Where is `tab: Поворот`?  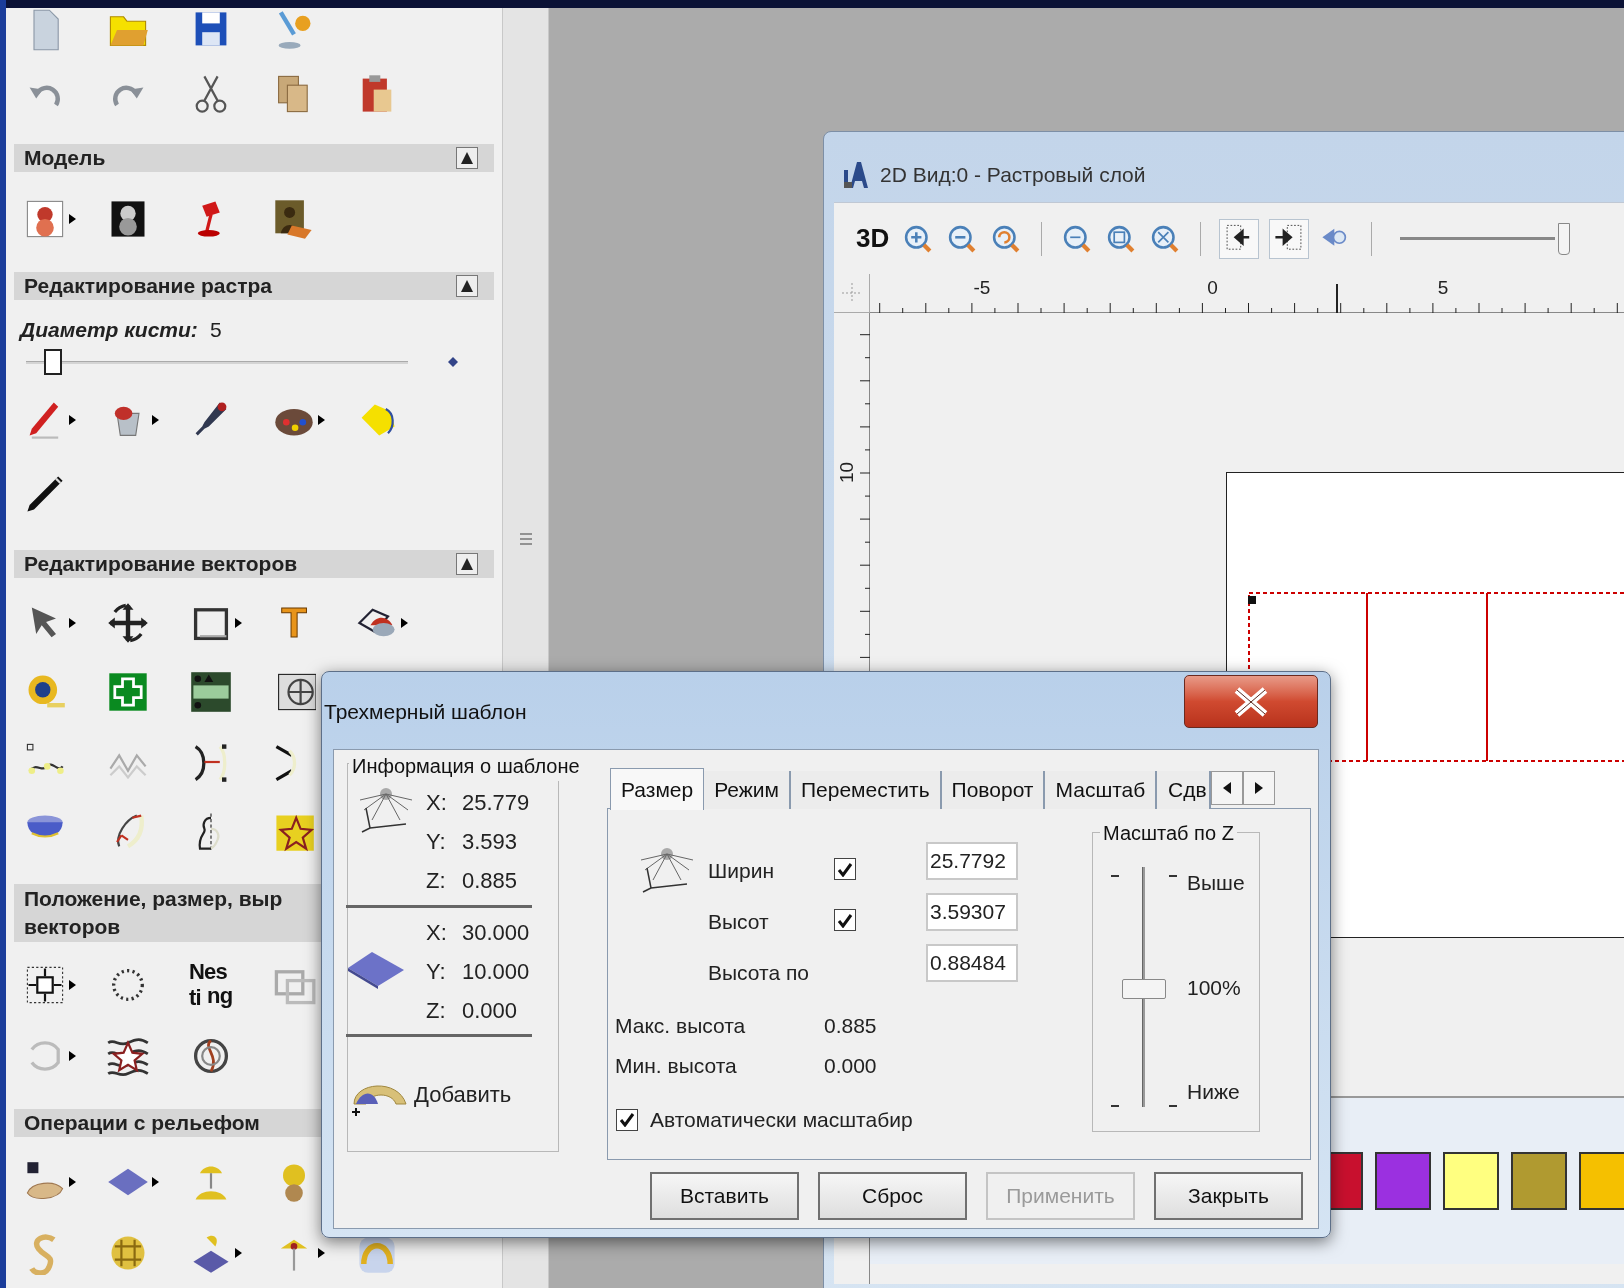 tab: Поворот is located at coordinates (993, 790).